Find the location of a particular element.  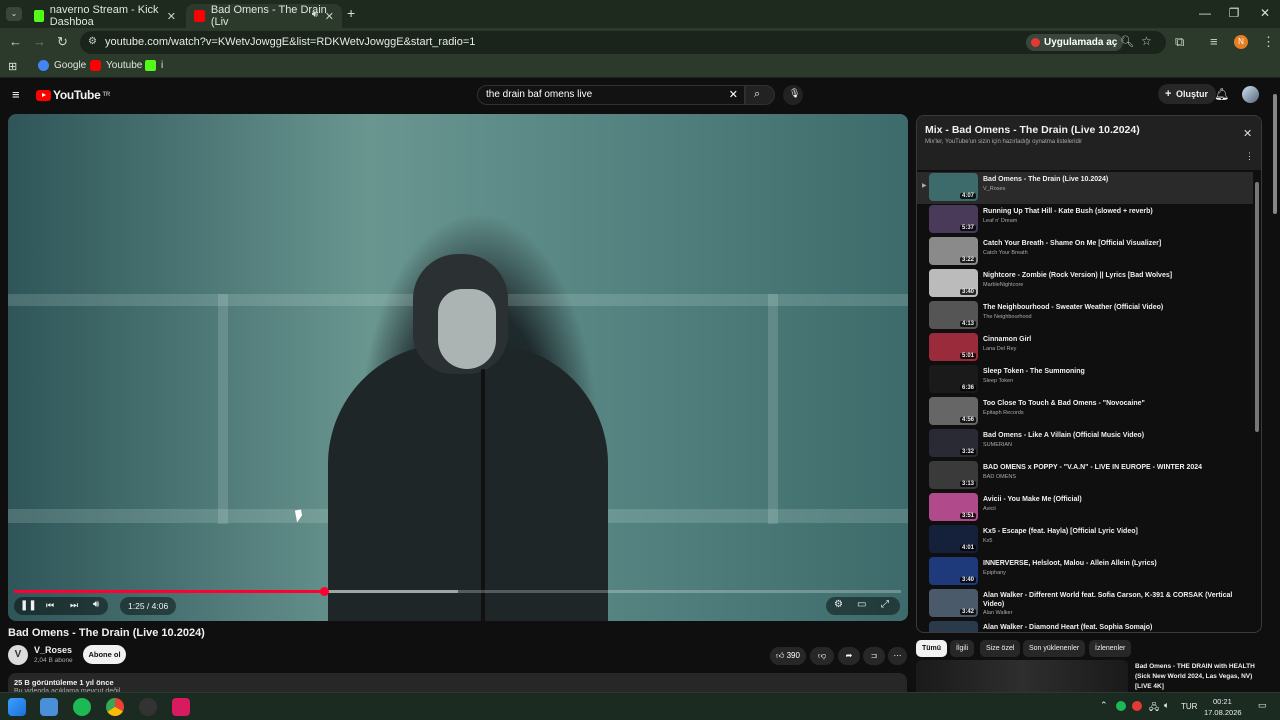

bookmark-youtube: Youtube is located at coordinates (116, 65).